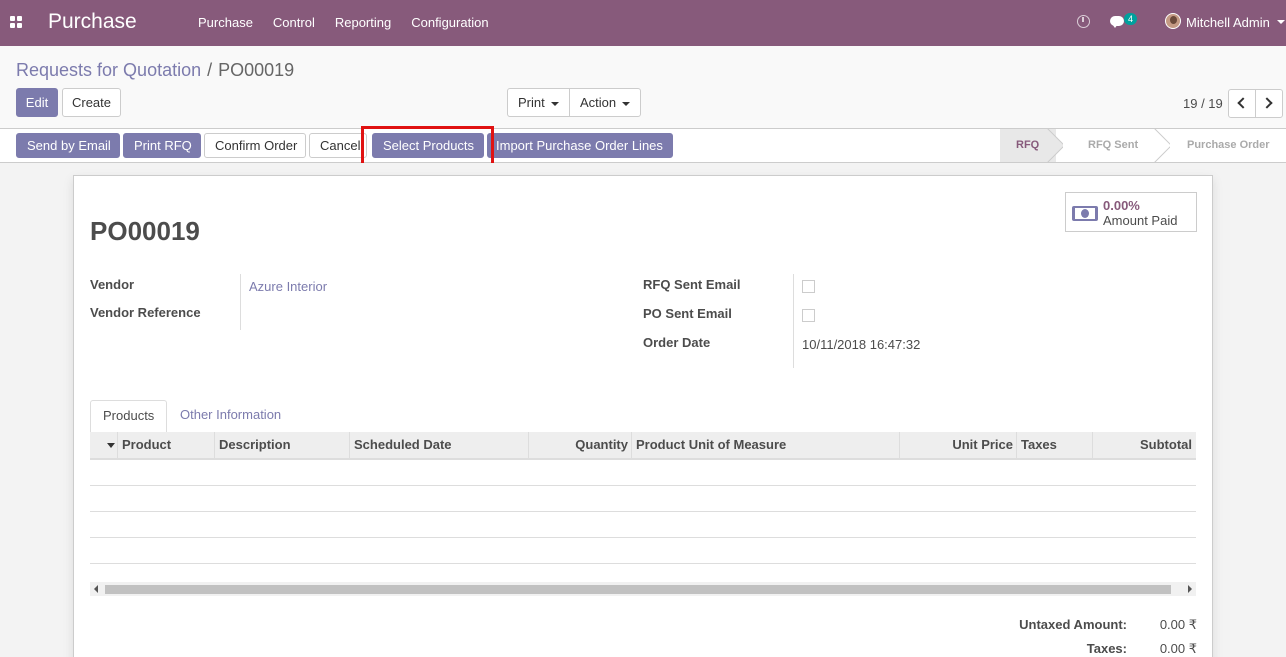  Describe the element at coordinates (1178, 624) in the screenshot. I see `untaxed-amount-value: 0.00 ₹` at that location.